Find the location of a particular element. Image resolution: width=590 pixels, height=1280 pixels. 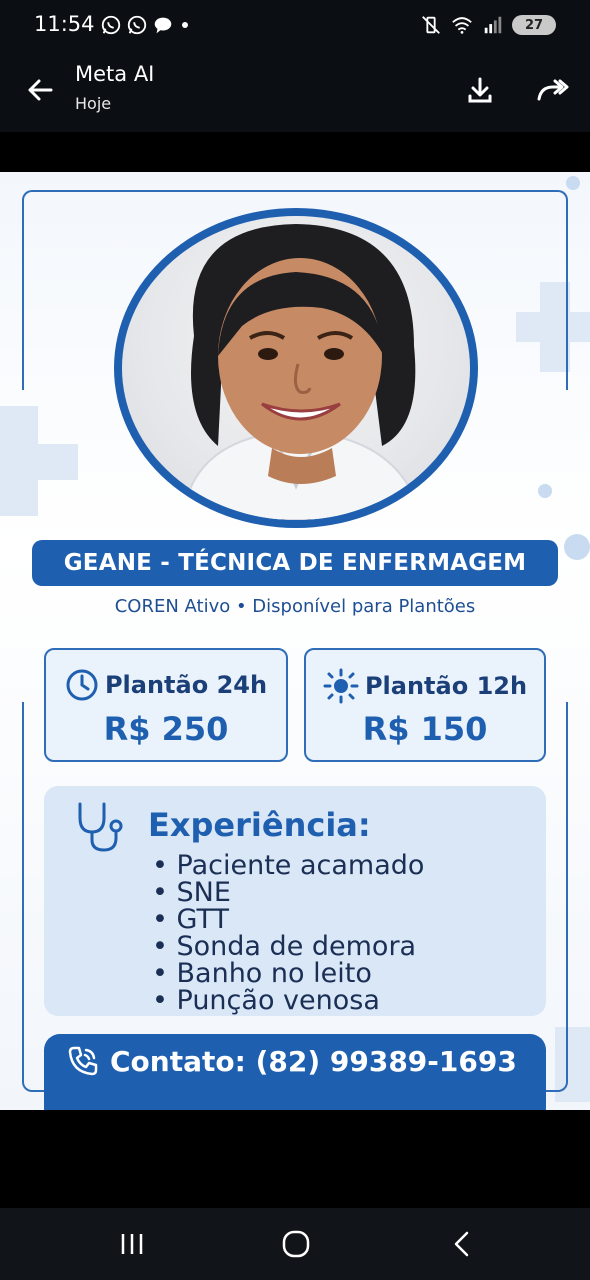

experience-title: Experiência: is located at coordinates (259, 825).